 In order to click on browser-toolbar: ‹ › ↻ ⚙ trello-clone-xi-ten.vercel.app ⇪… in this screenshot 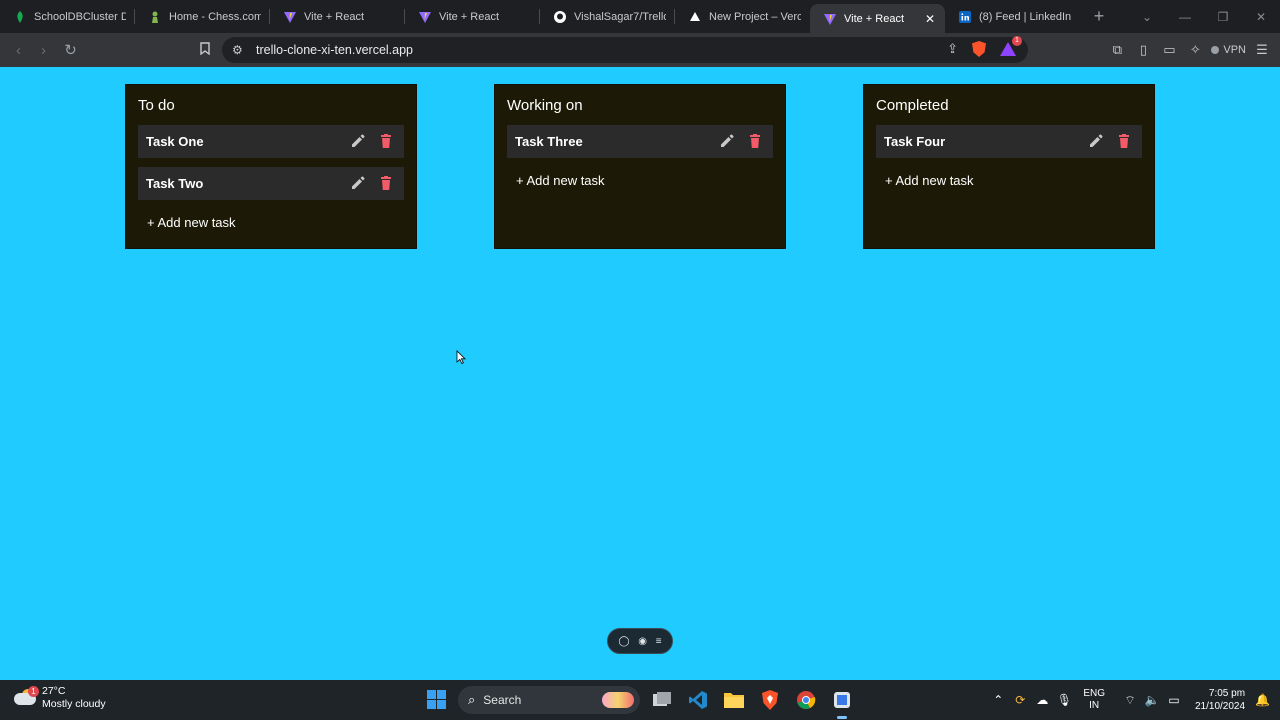, I will do `click(640, 50)`.